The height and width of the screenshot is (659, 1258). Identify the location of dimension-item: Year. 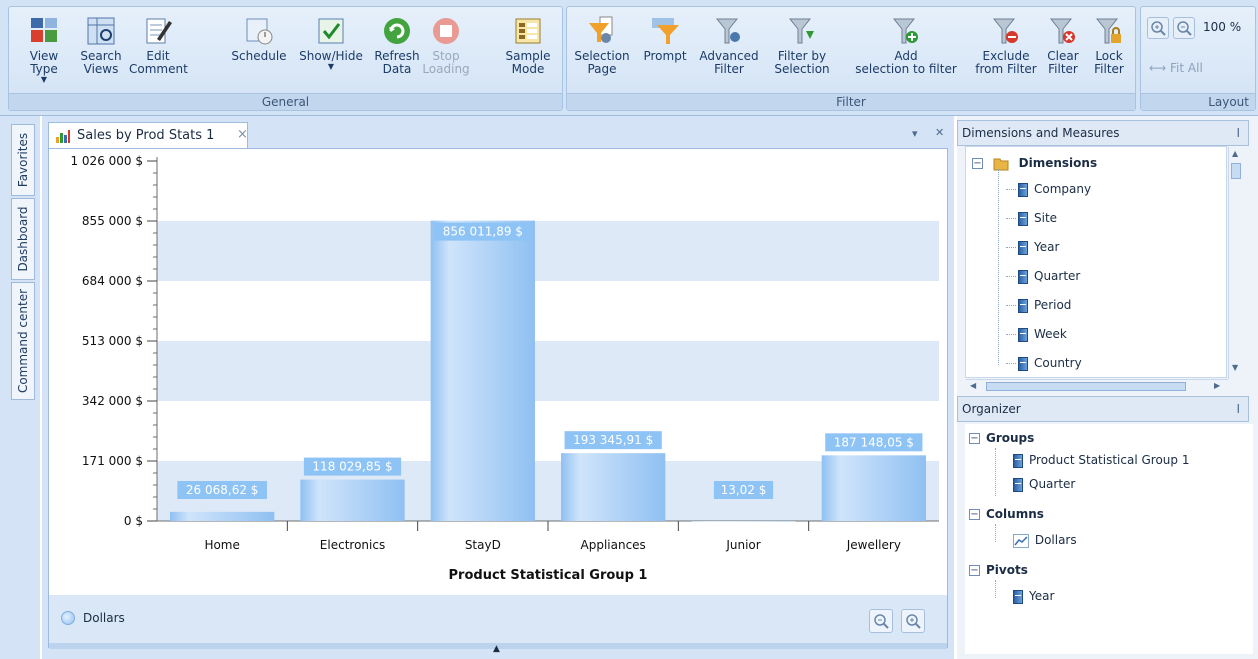
(1032, 247).